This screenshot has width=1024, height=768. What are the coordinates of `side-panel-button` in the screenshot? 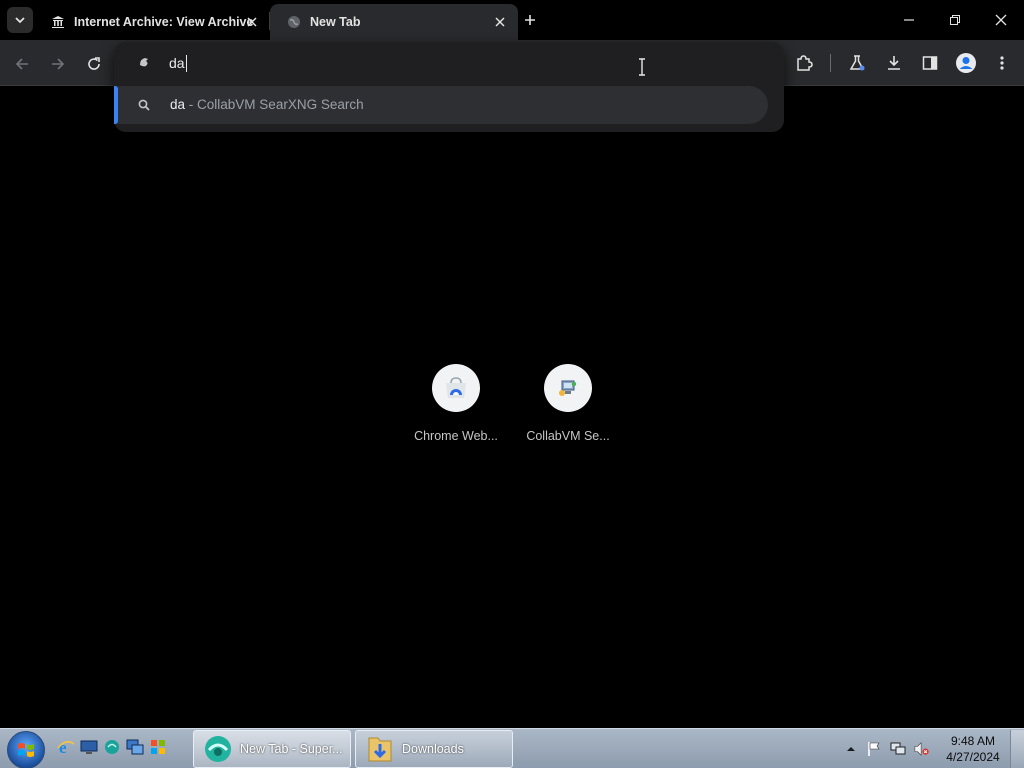 It's located at (930, 63).